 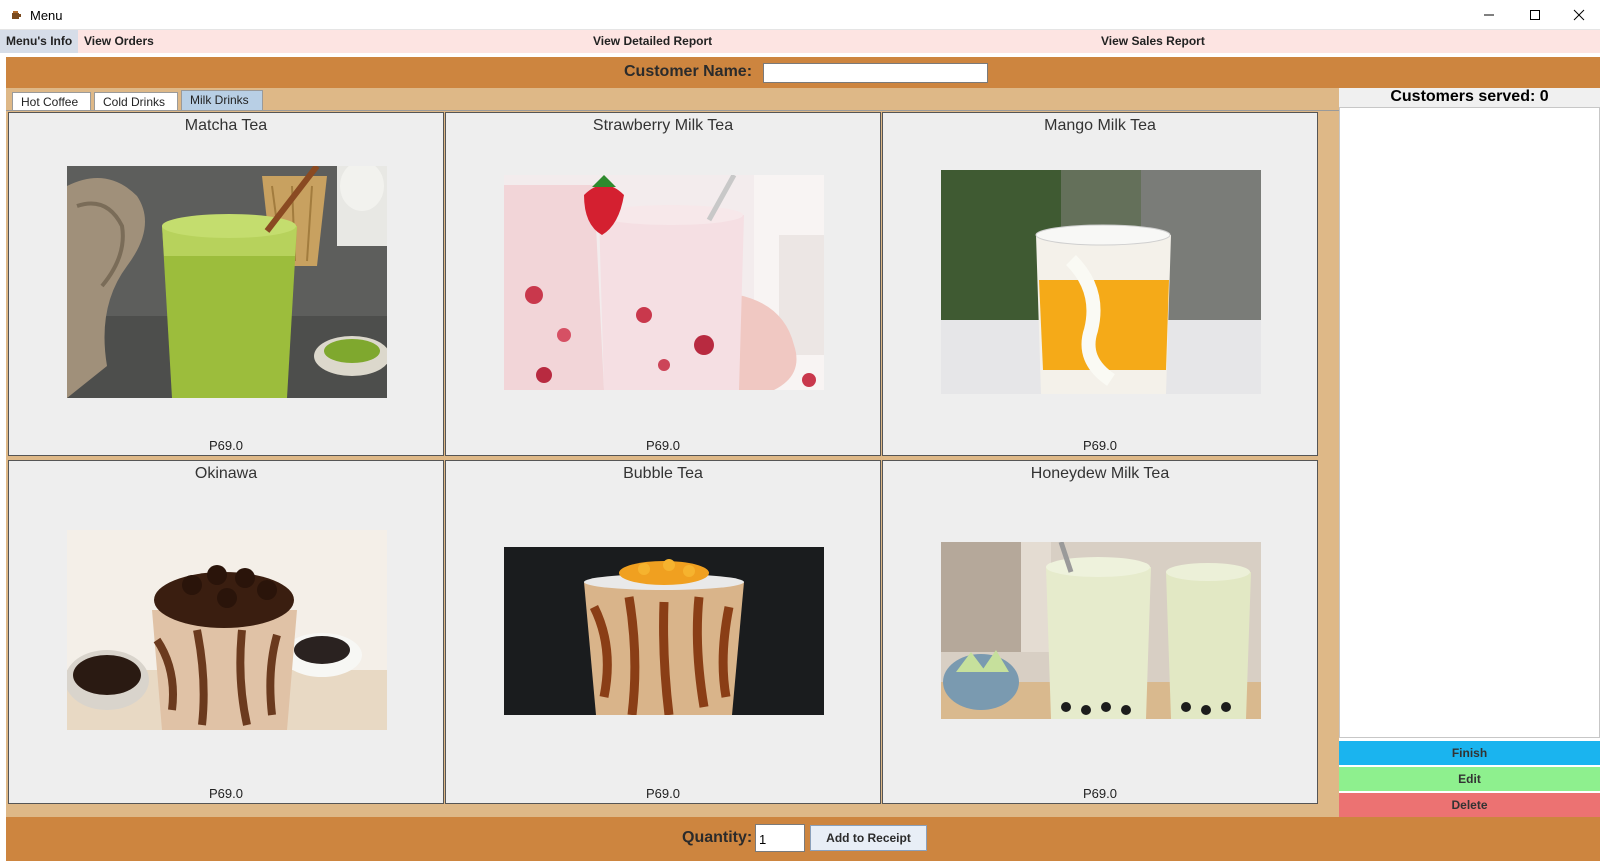 I want to click on menu-item-menus-info: Menu's Info, so click(x=39, y=41).